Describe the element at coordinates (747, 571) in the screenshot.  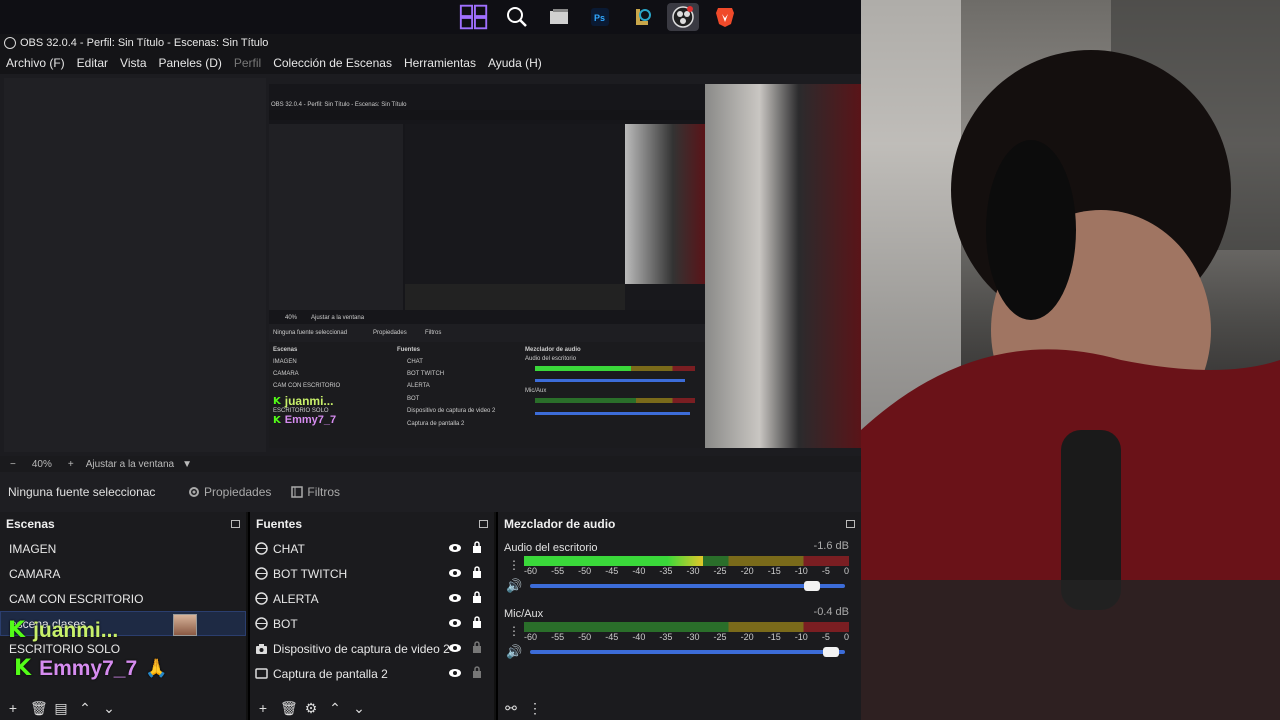
I see `meter-tick-label: -20` at that location.